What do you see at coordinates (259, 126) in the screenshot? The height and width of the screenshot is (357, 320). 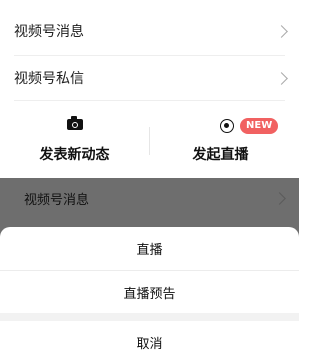 I see `new-badge: NEW` at bounding box center [259, 126].